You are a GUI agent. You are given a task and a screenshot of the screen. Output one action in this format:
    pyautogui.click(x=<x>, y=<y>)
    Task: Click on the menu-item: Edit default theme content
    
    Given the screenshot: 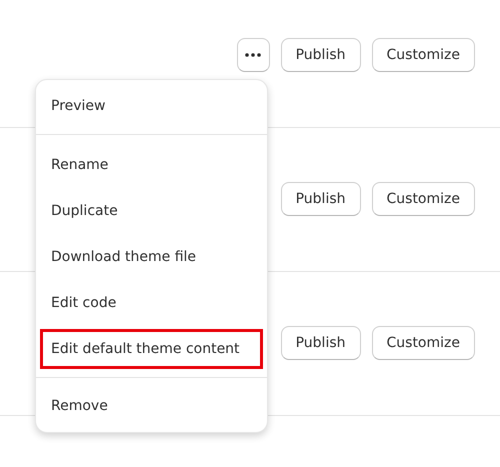 What is the action you would take?
    pyautogui.click(x=151, y=349)
    